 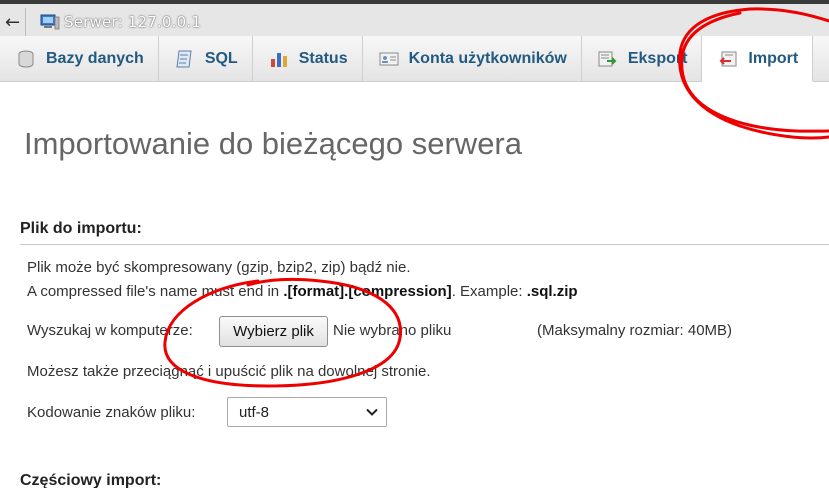 What do you see at coordinates (773, 58) in the screenshot?
I see `tab-import-label: Import` at bounding box center [773, 58].